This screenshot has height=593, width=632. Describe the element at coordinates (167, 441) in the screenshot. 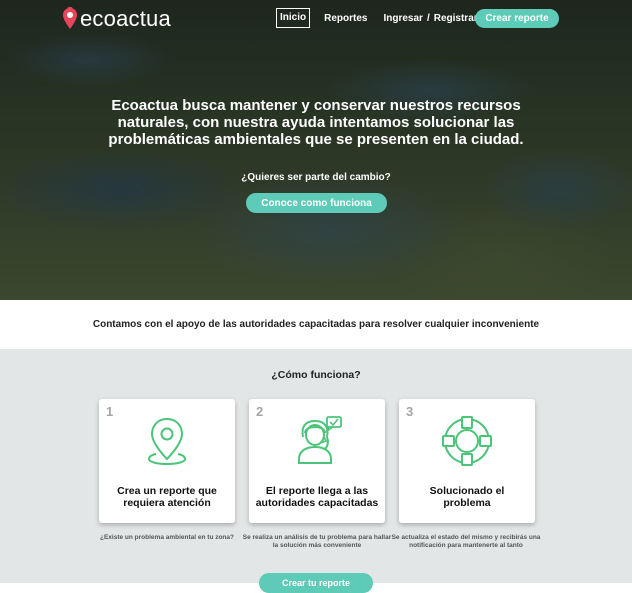

I see `location-pin-icon` at that location.